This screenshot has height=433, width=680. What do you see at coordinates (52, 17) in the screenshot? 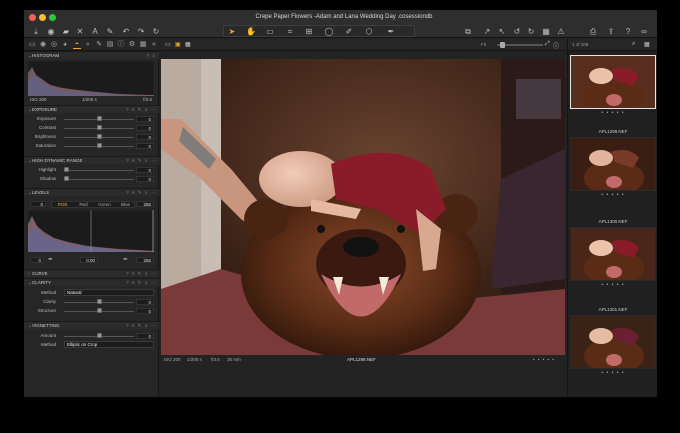
I see `zoom-window-button` at bounding box center [52, 17].